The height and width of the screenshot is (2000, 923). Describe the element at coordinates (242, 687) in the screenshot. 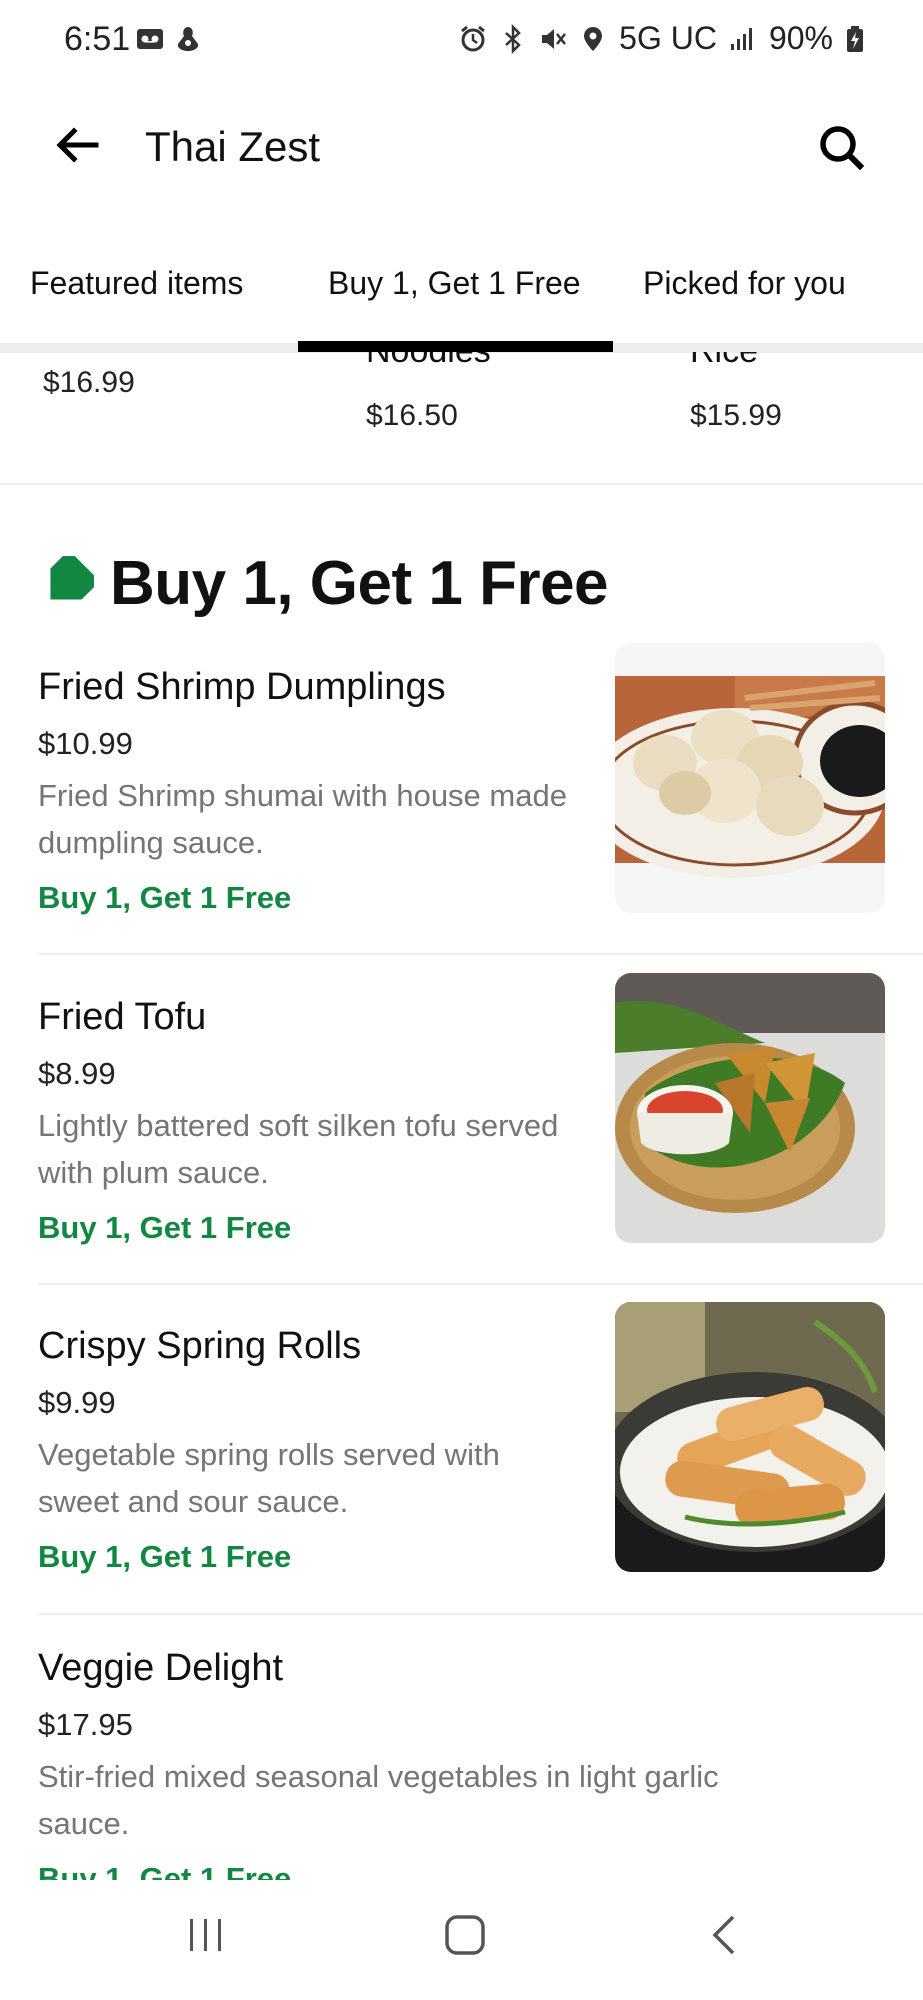

I see `item-name: Fried Shrimp Dumplings` at that location.